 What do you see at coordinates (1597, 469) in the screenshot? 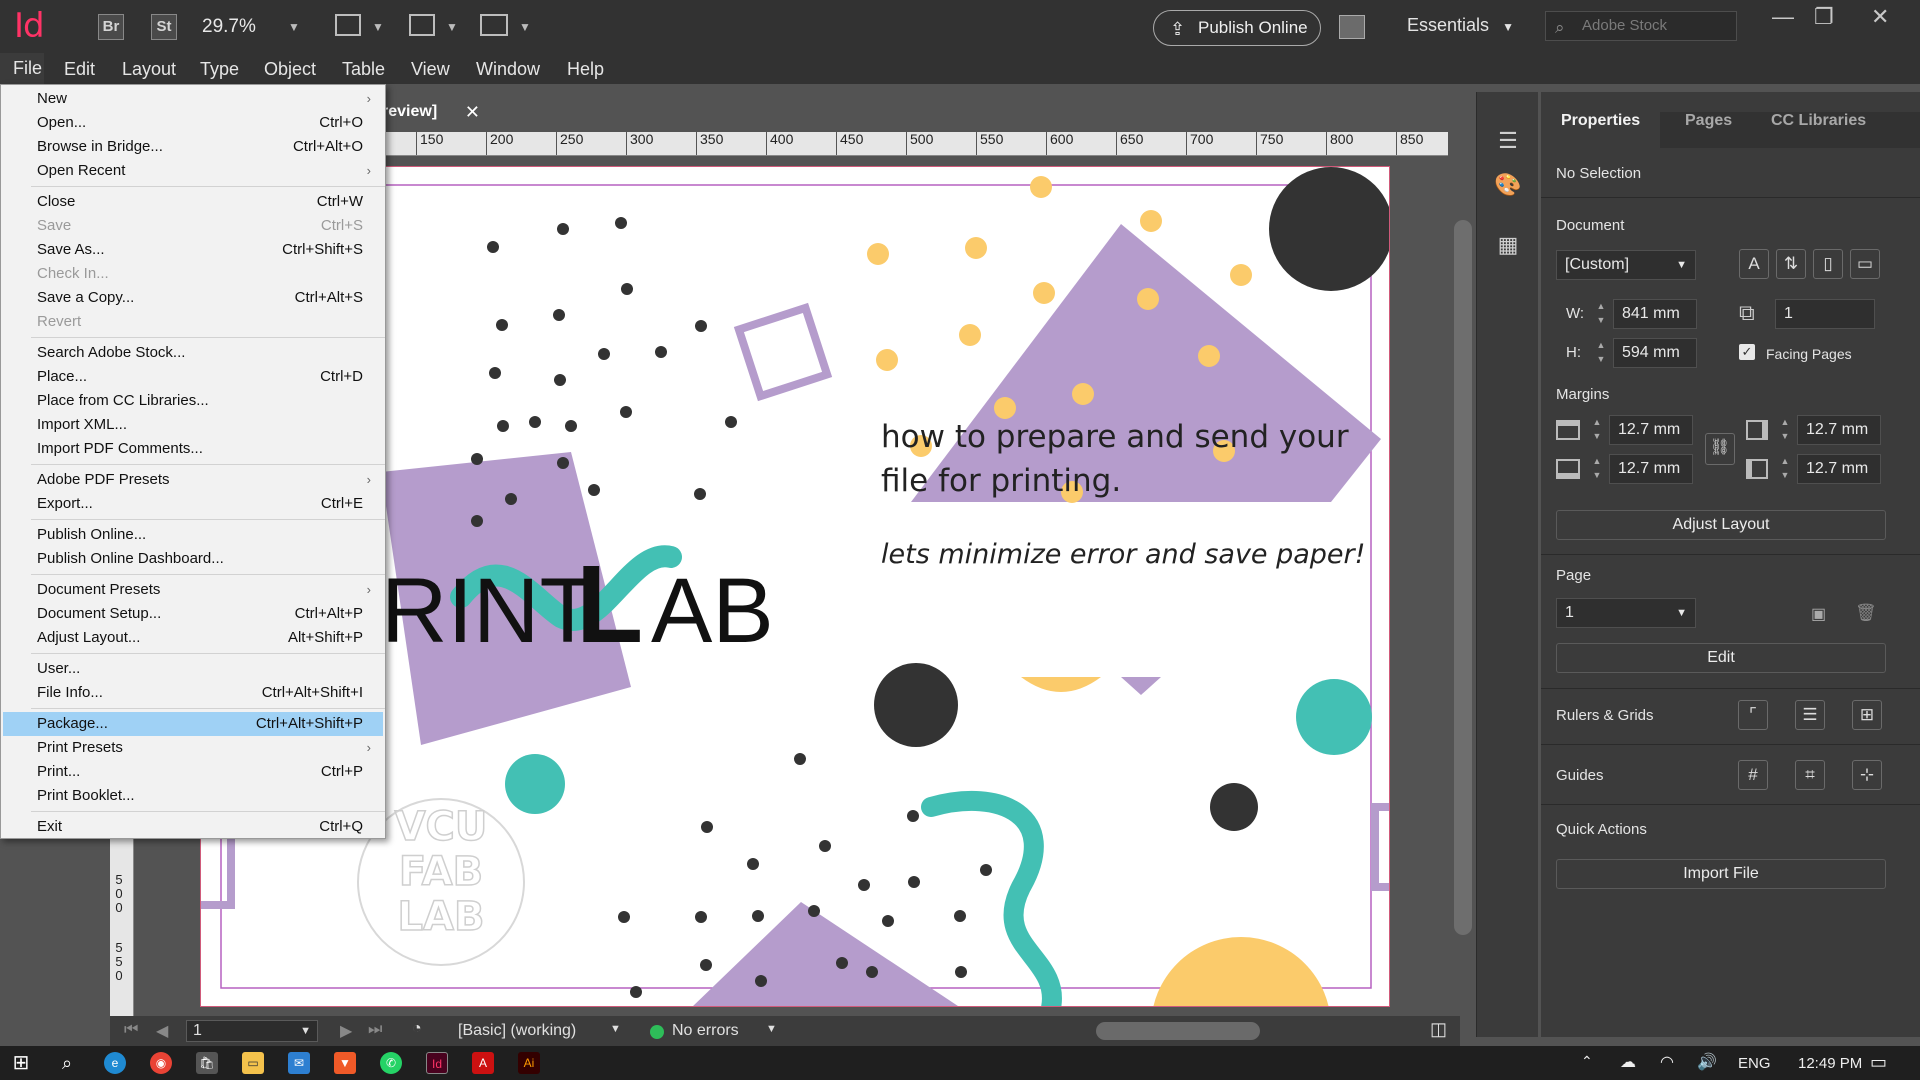
I see `margin-bottom-stepper-icon: ▲ ▼` at bounding box center [1597, 469].